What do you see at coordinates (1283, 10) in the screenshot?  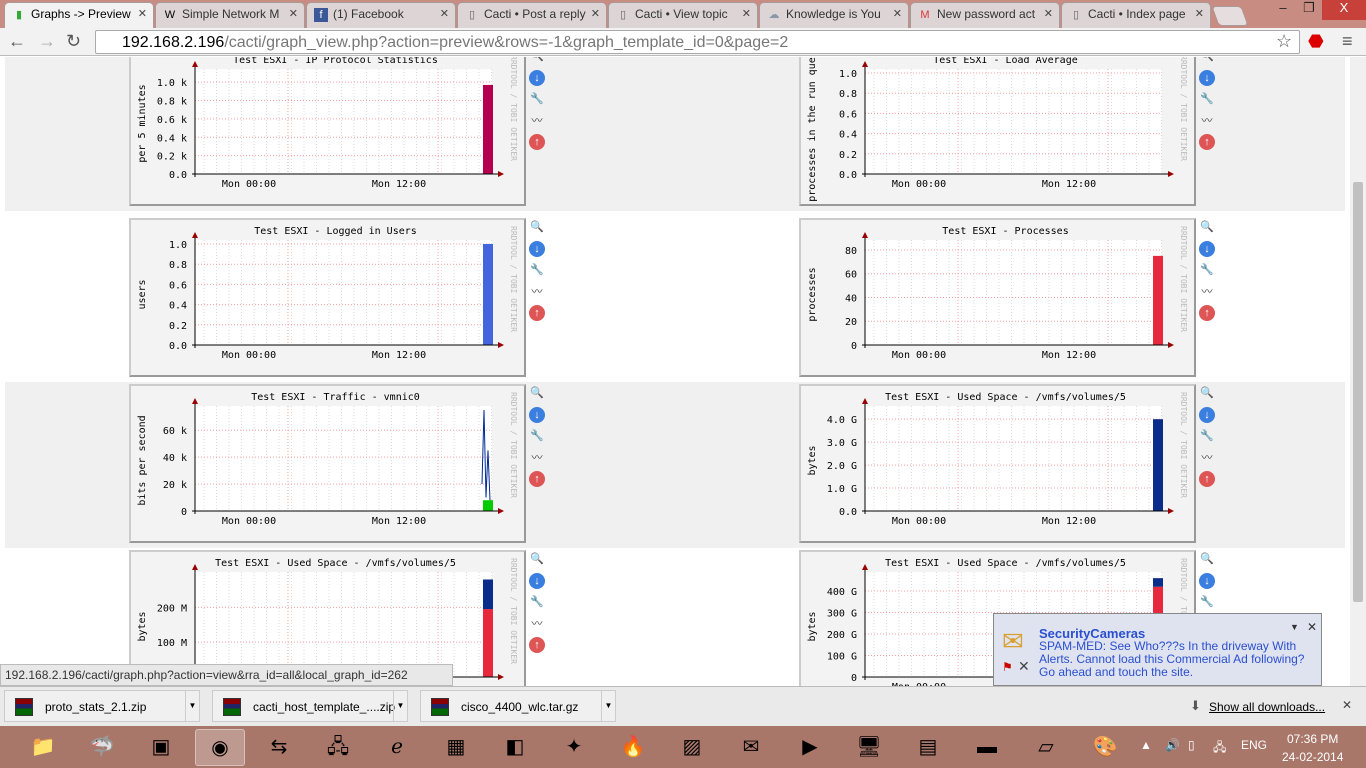 I see `minimize-button: –` at bounding box center [1283, 10].